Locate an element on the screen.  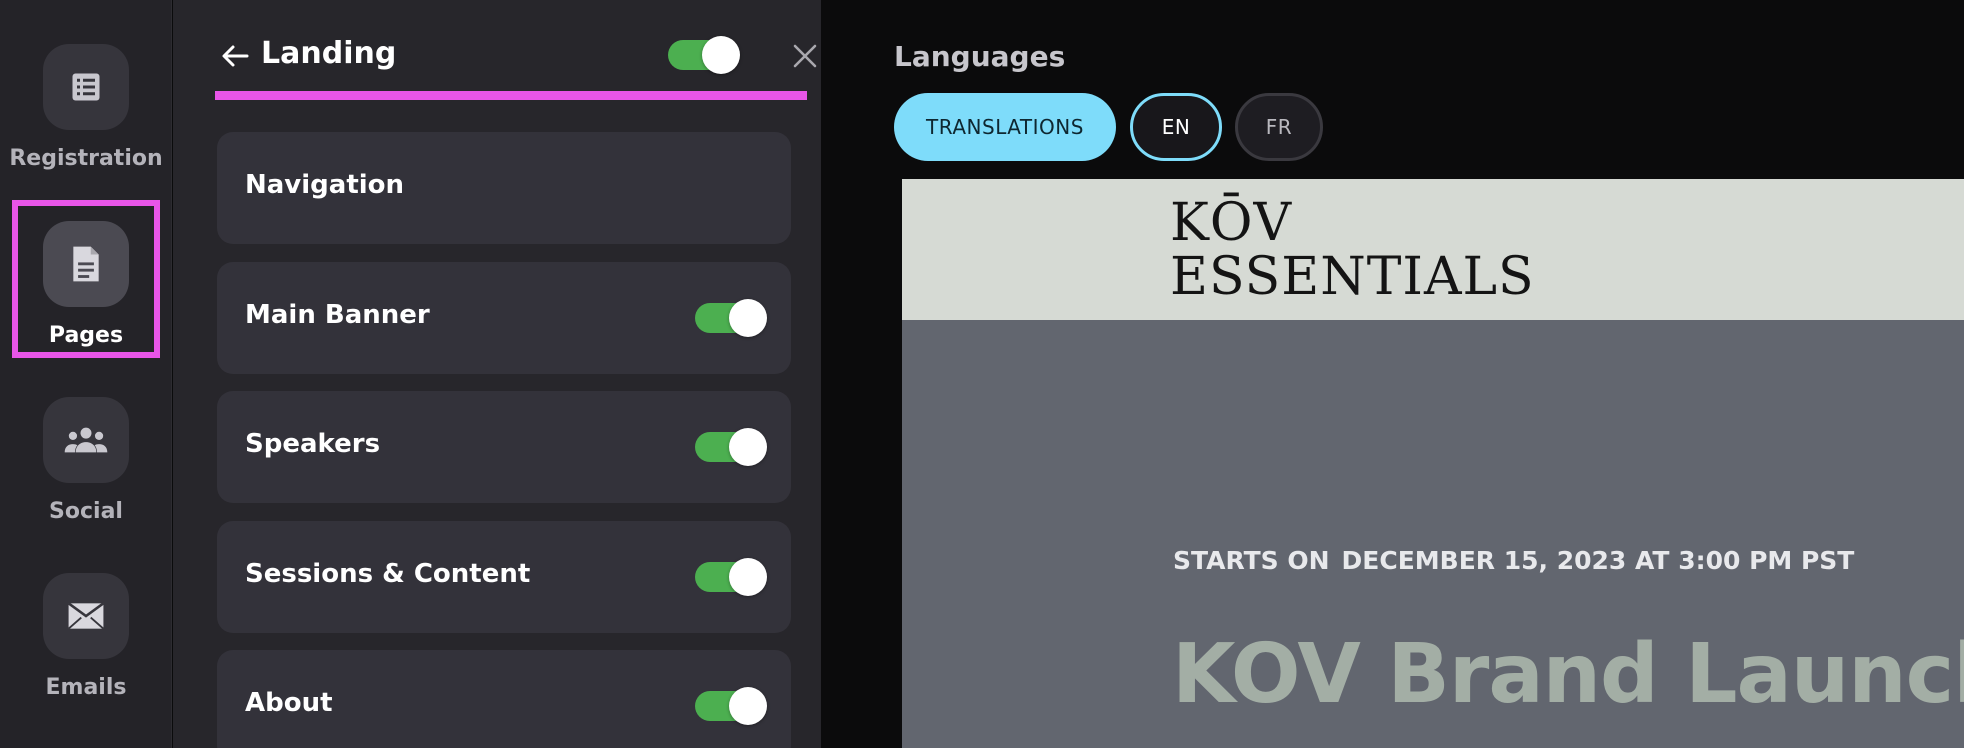
rail-label-social: Social is located at coordinates (86, 511).